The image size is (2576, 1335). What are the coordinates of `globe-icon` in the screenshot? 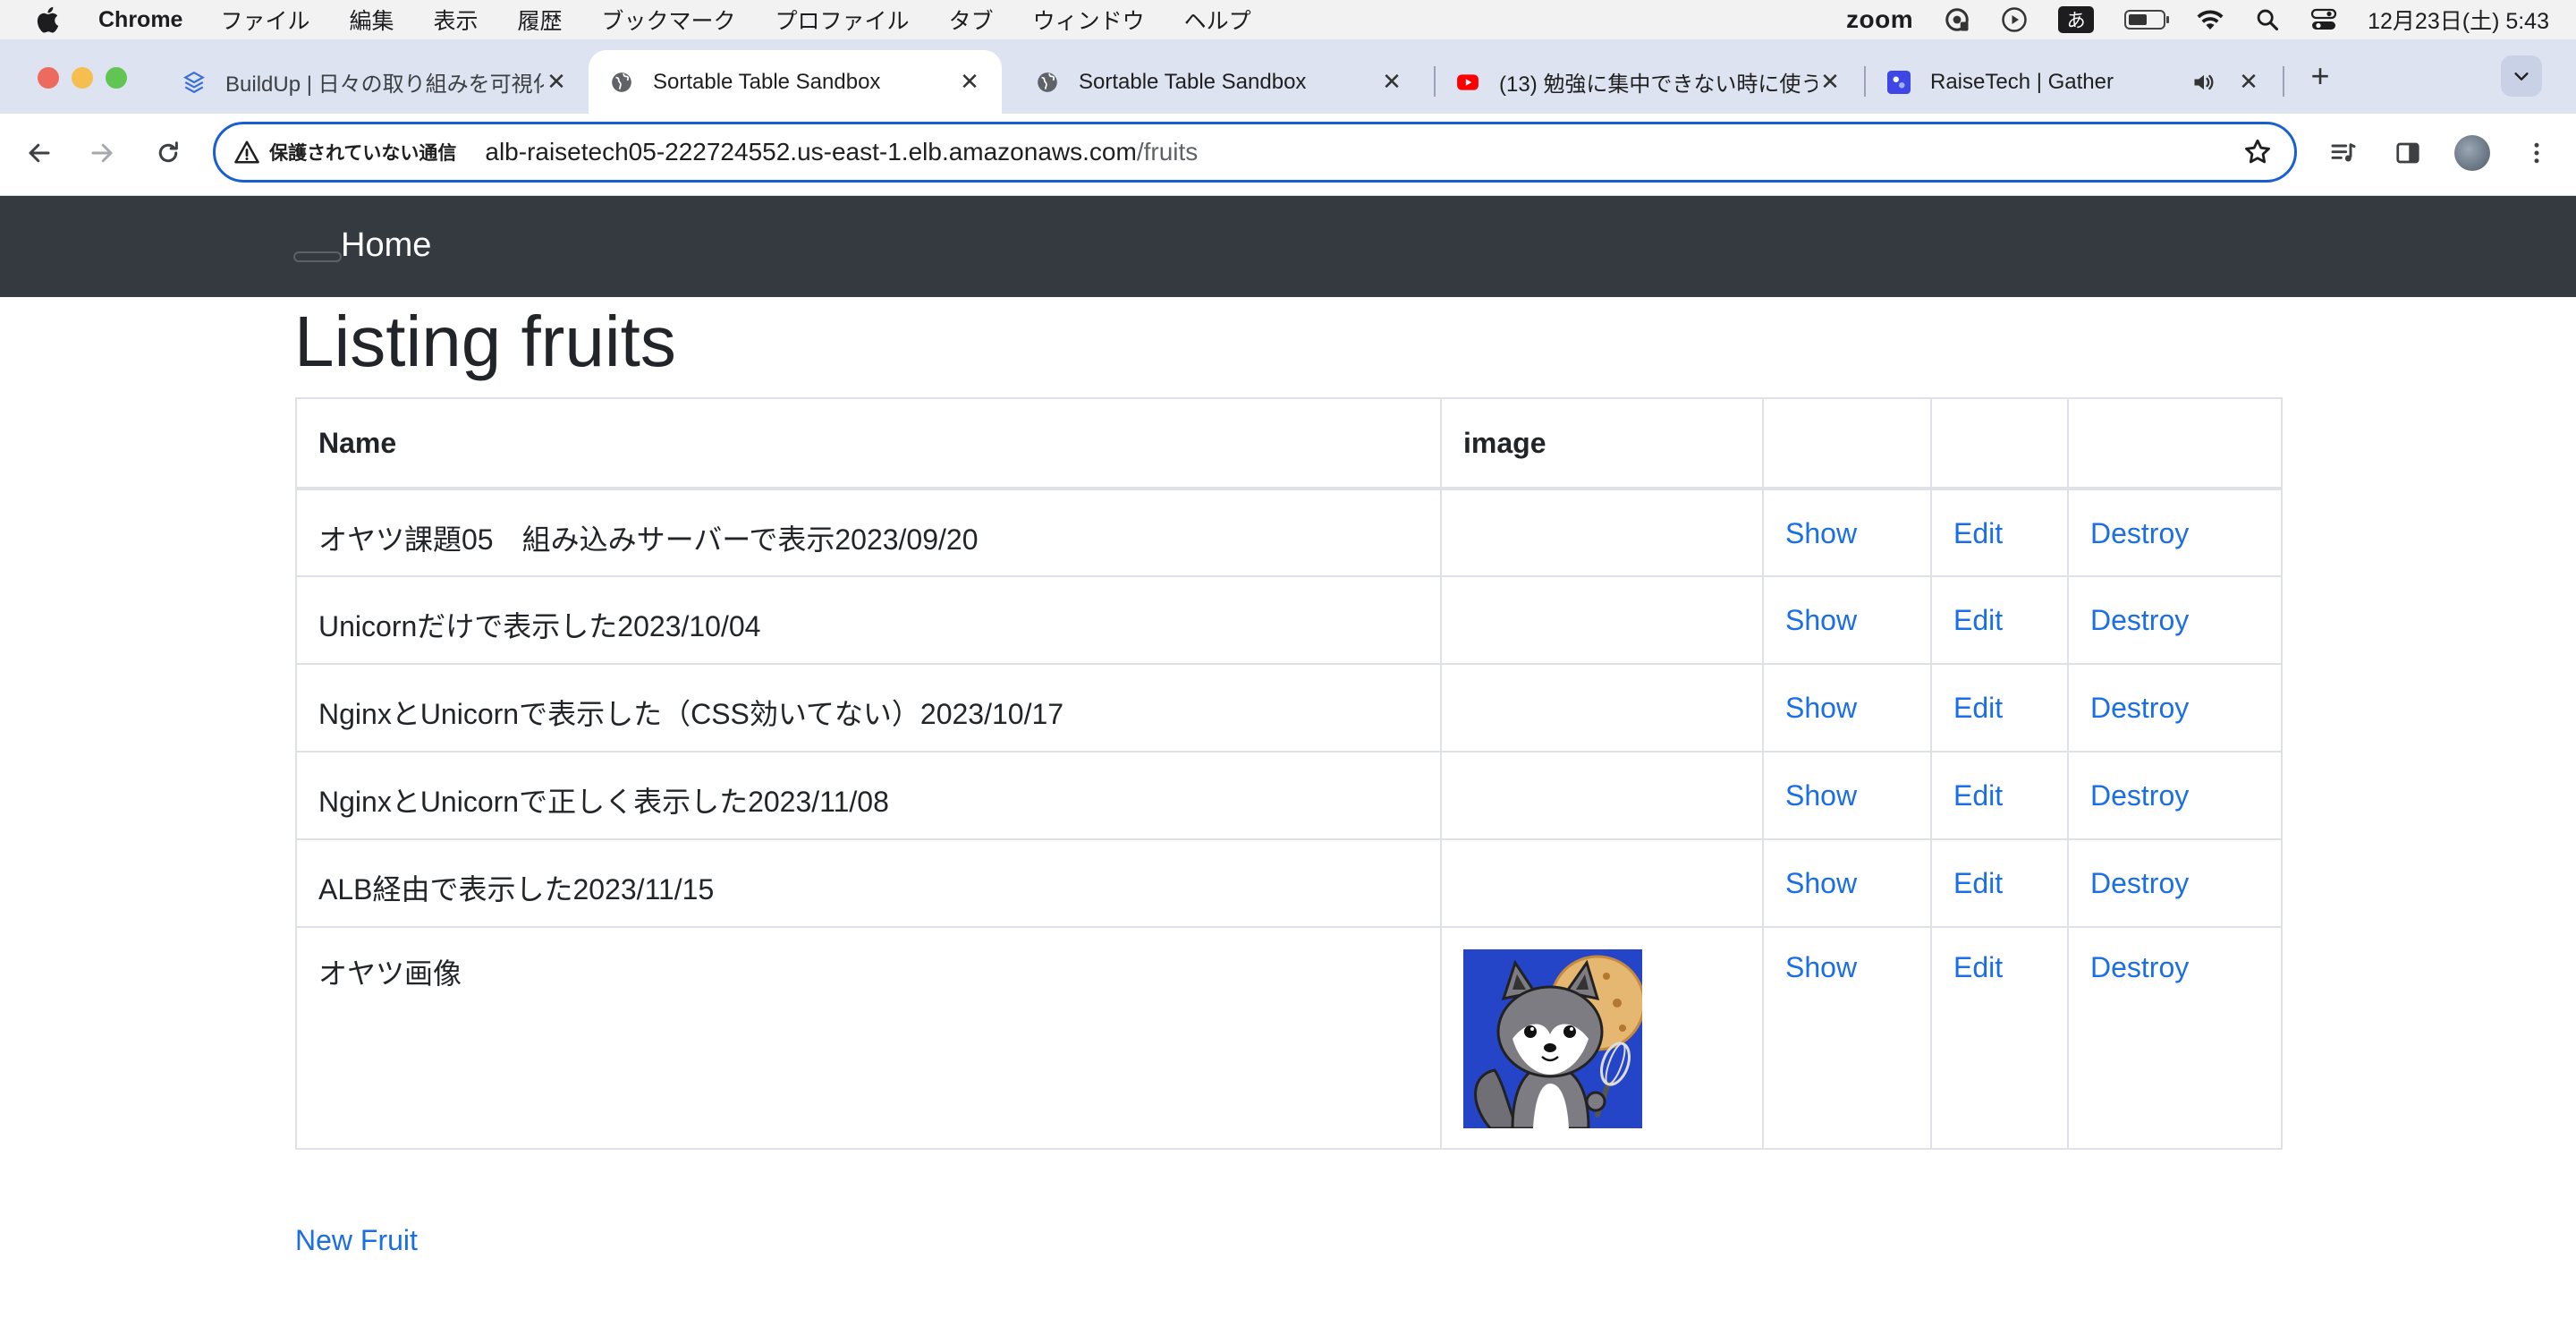 It's located at (1047, 82).